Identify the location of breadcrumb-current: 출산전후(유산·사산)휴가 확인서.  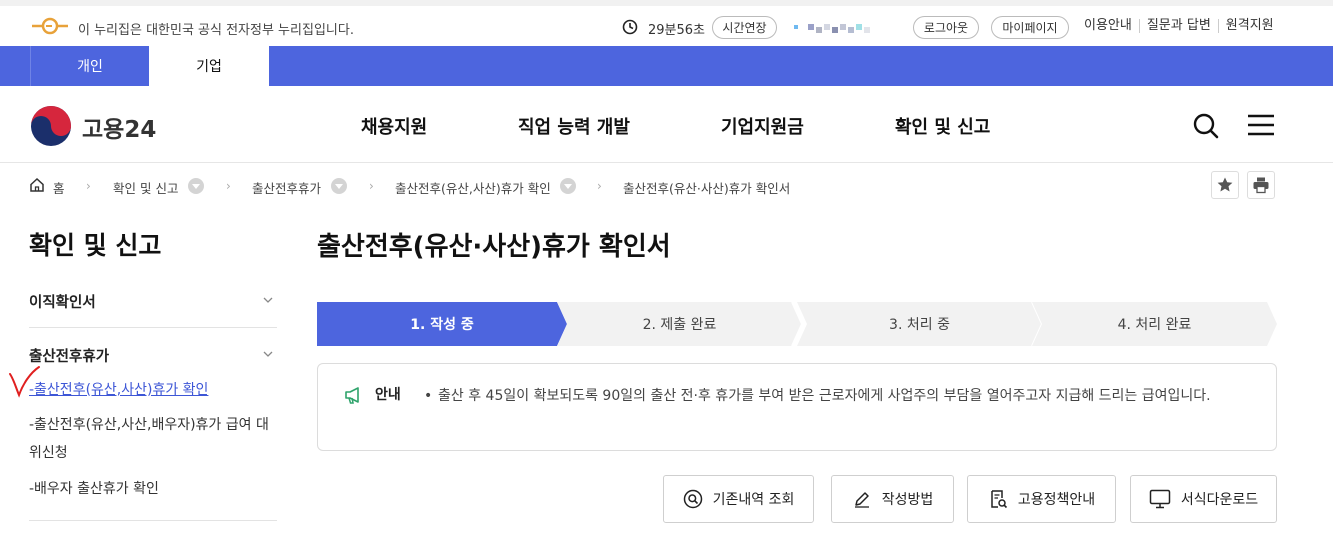
(707, 188).